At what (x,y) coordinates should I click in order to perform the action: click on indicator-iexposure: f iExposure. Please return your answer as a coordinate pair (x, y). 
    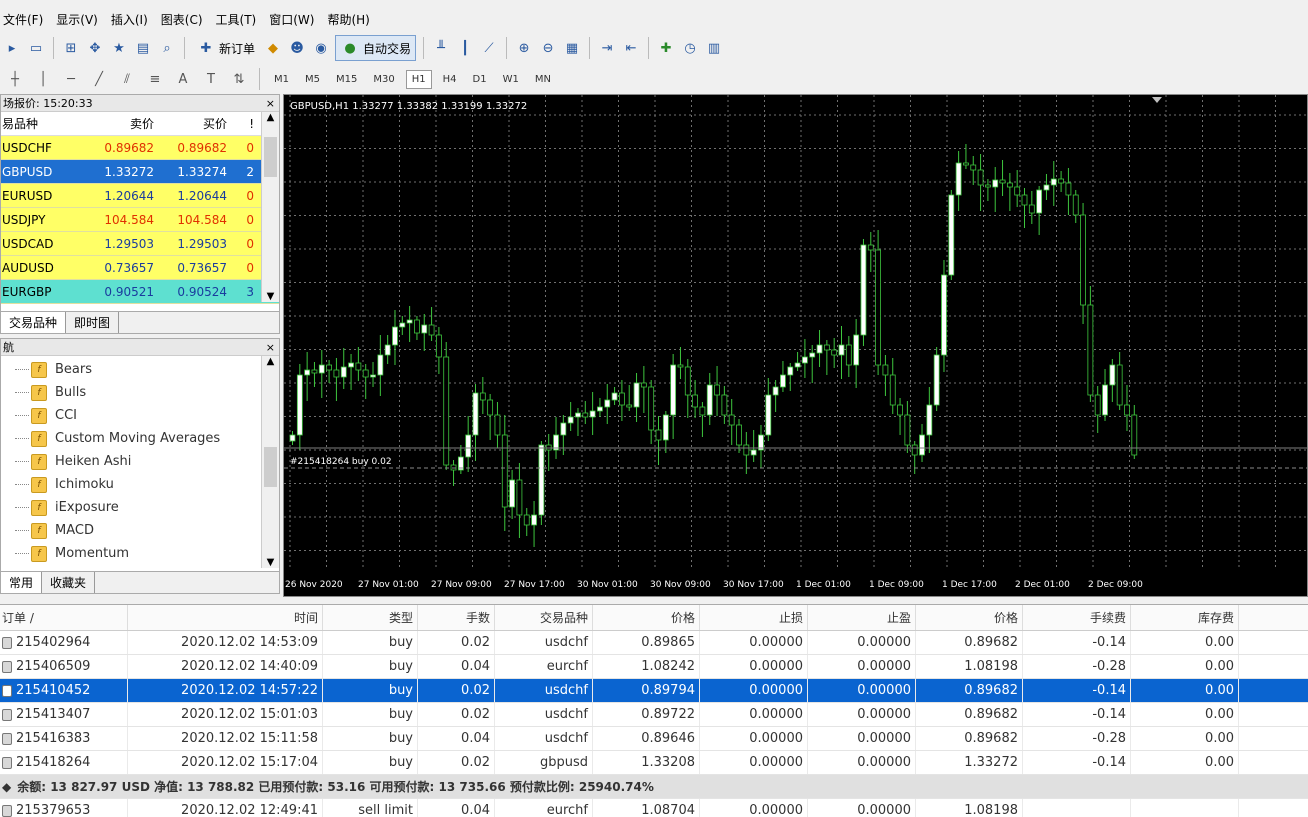
    Looking at the image, I should click on (140, 507).